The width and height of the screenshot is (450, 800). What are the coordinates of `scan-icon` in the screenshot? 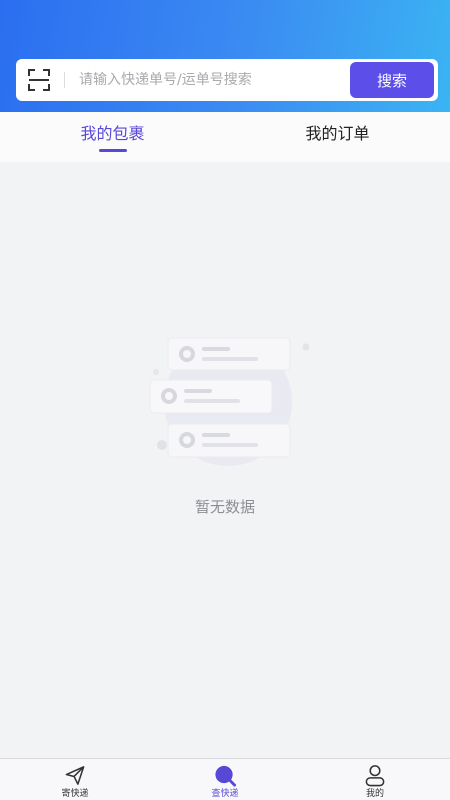 It's located at (39, 80).